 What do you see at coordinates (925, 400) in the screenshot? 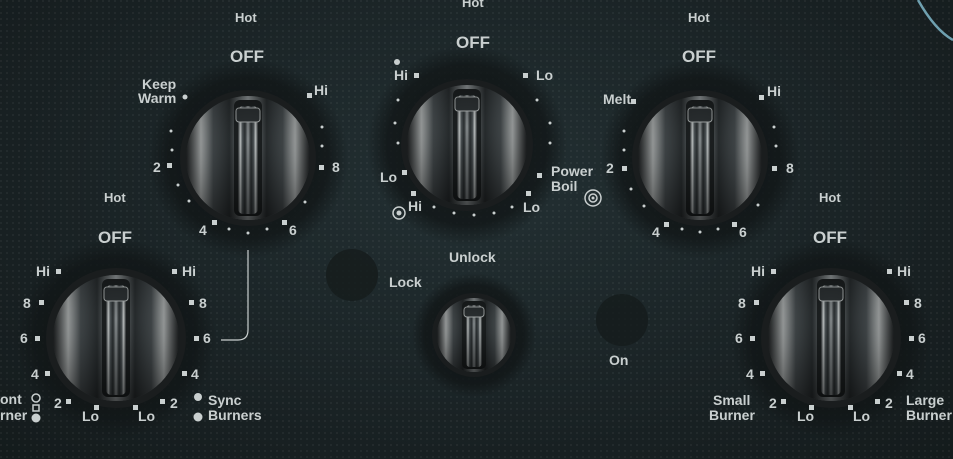
I see `large-burner-label: Large` at bounding box center [925, 400].